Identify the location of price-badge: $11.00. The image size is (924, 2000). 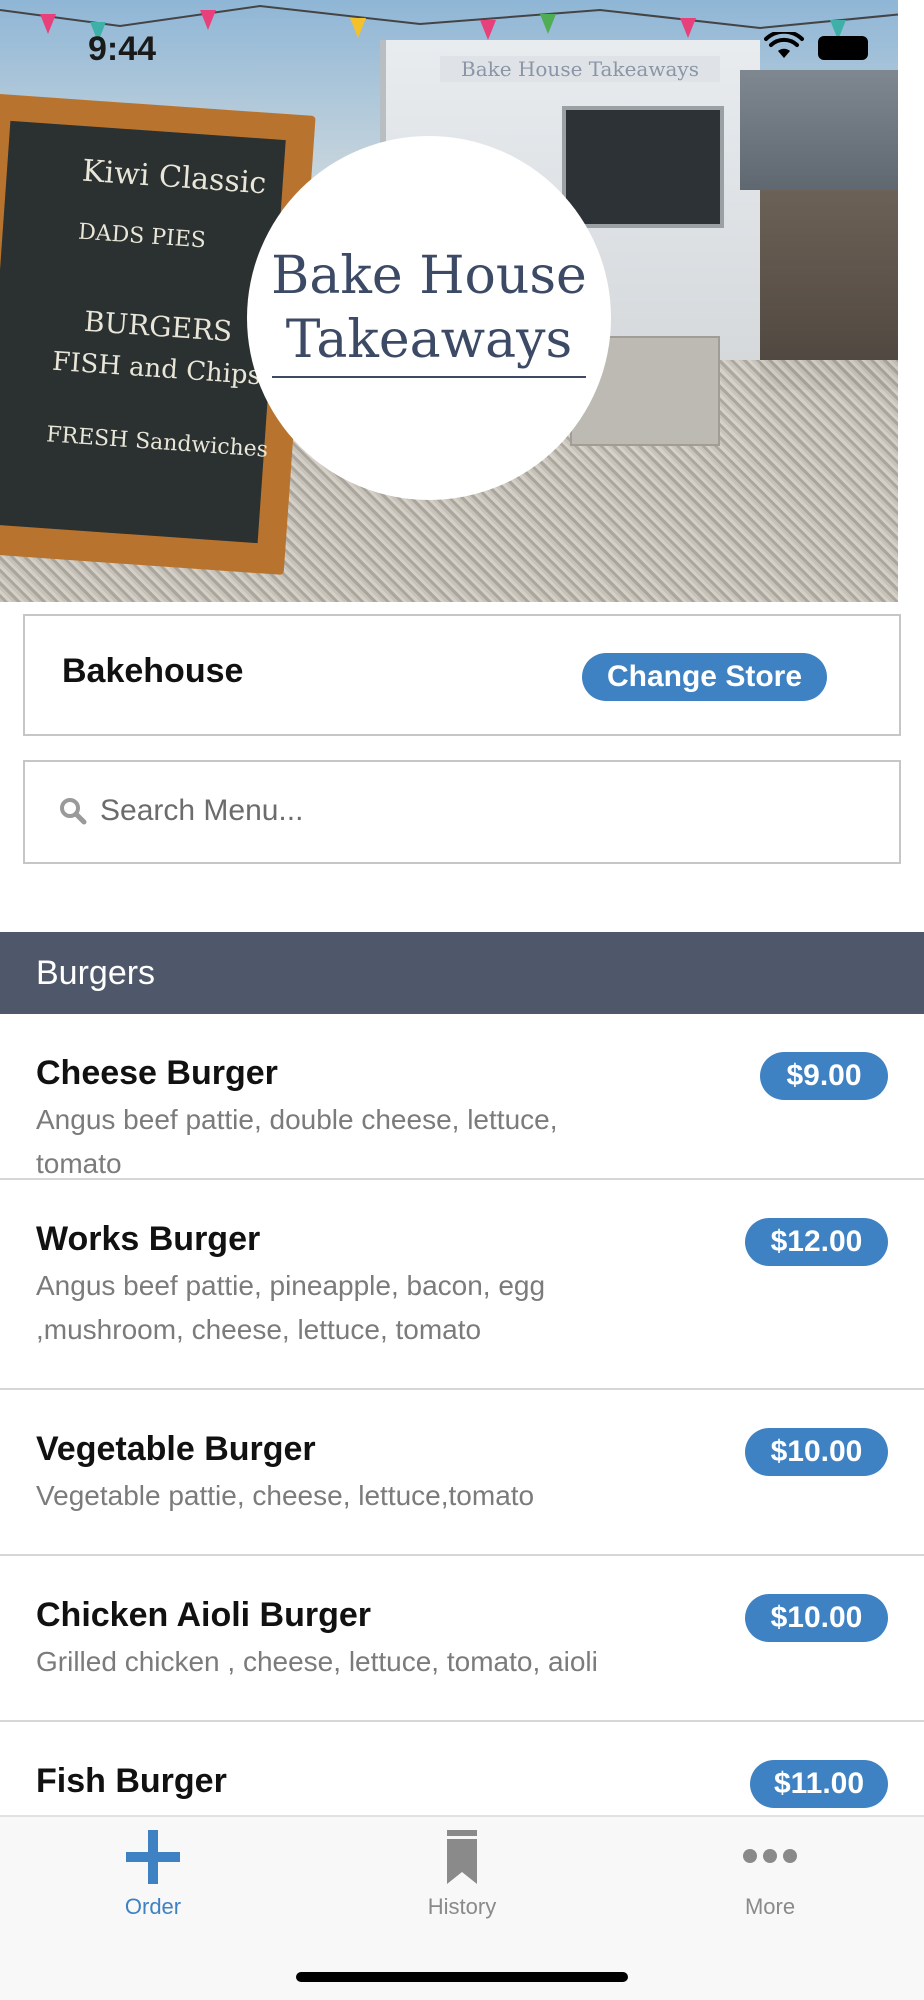
(819, 1784).